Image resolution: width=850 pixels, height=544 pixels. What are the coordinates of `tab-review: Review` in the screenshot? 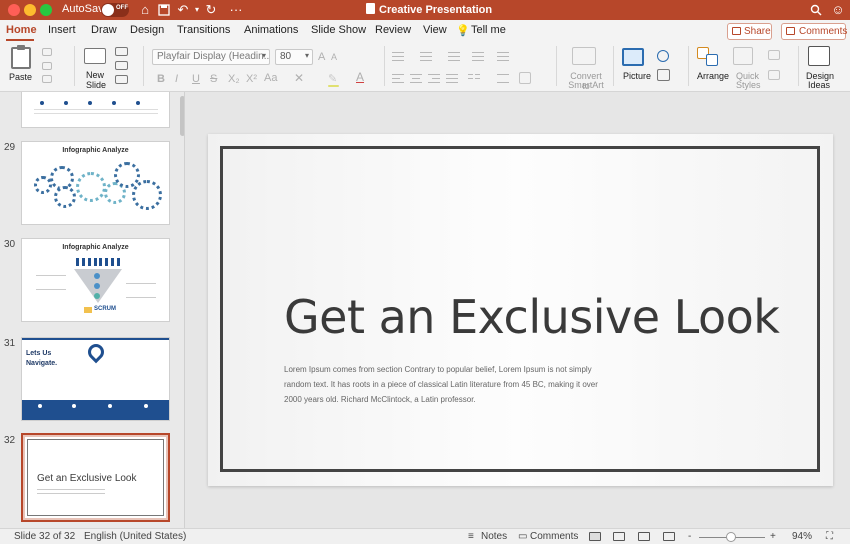 It's located at (393, 30).